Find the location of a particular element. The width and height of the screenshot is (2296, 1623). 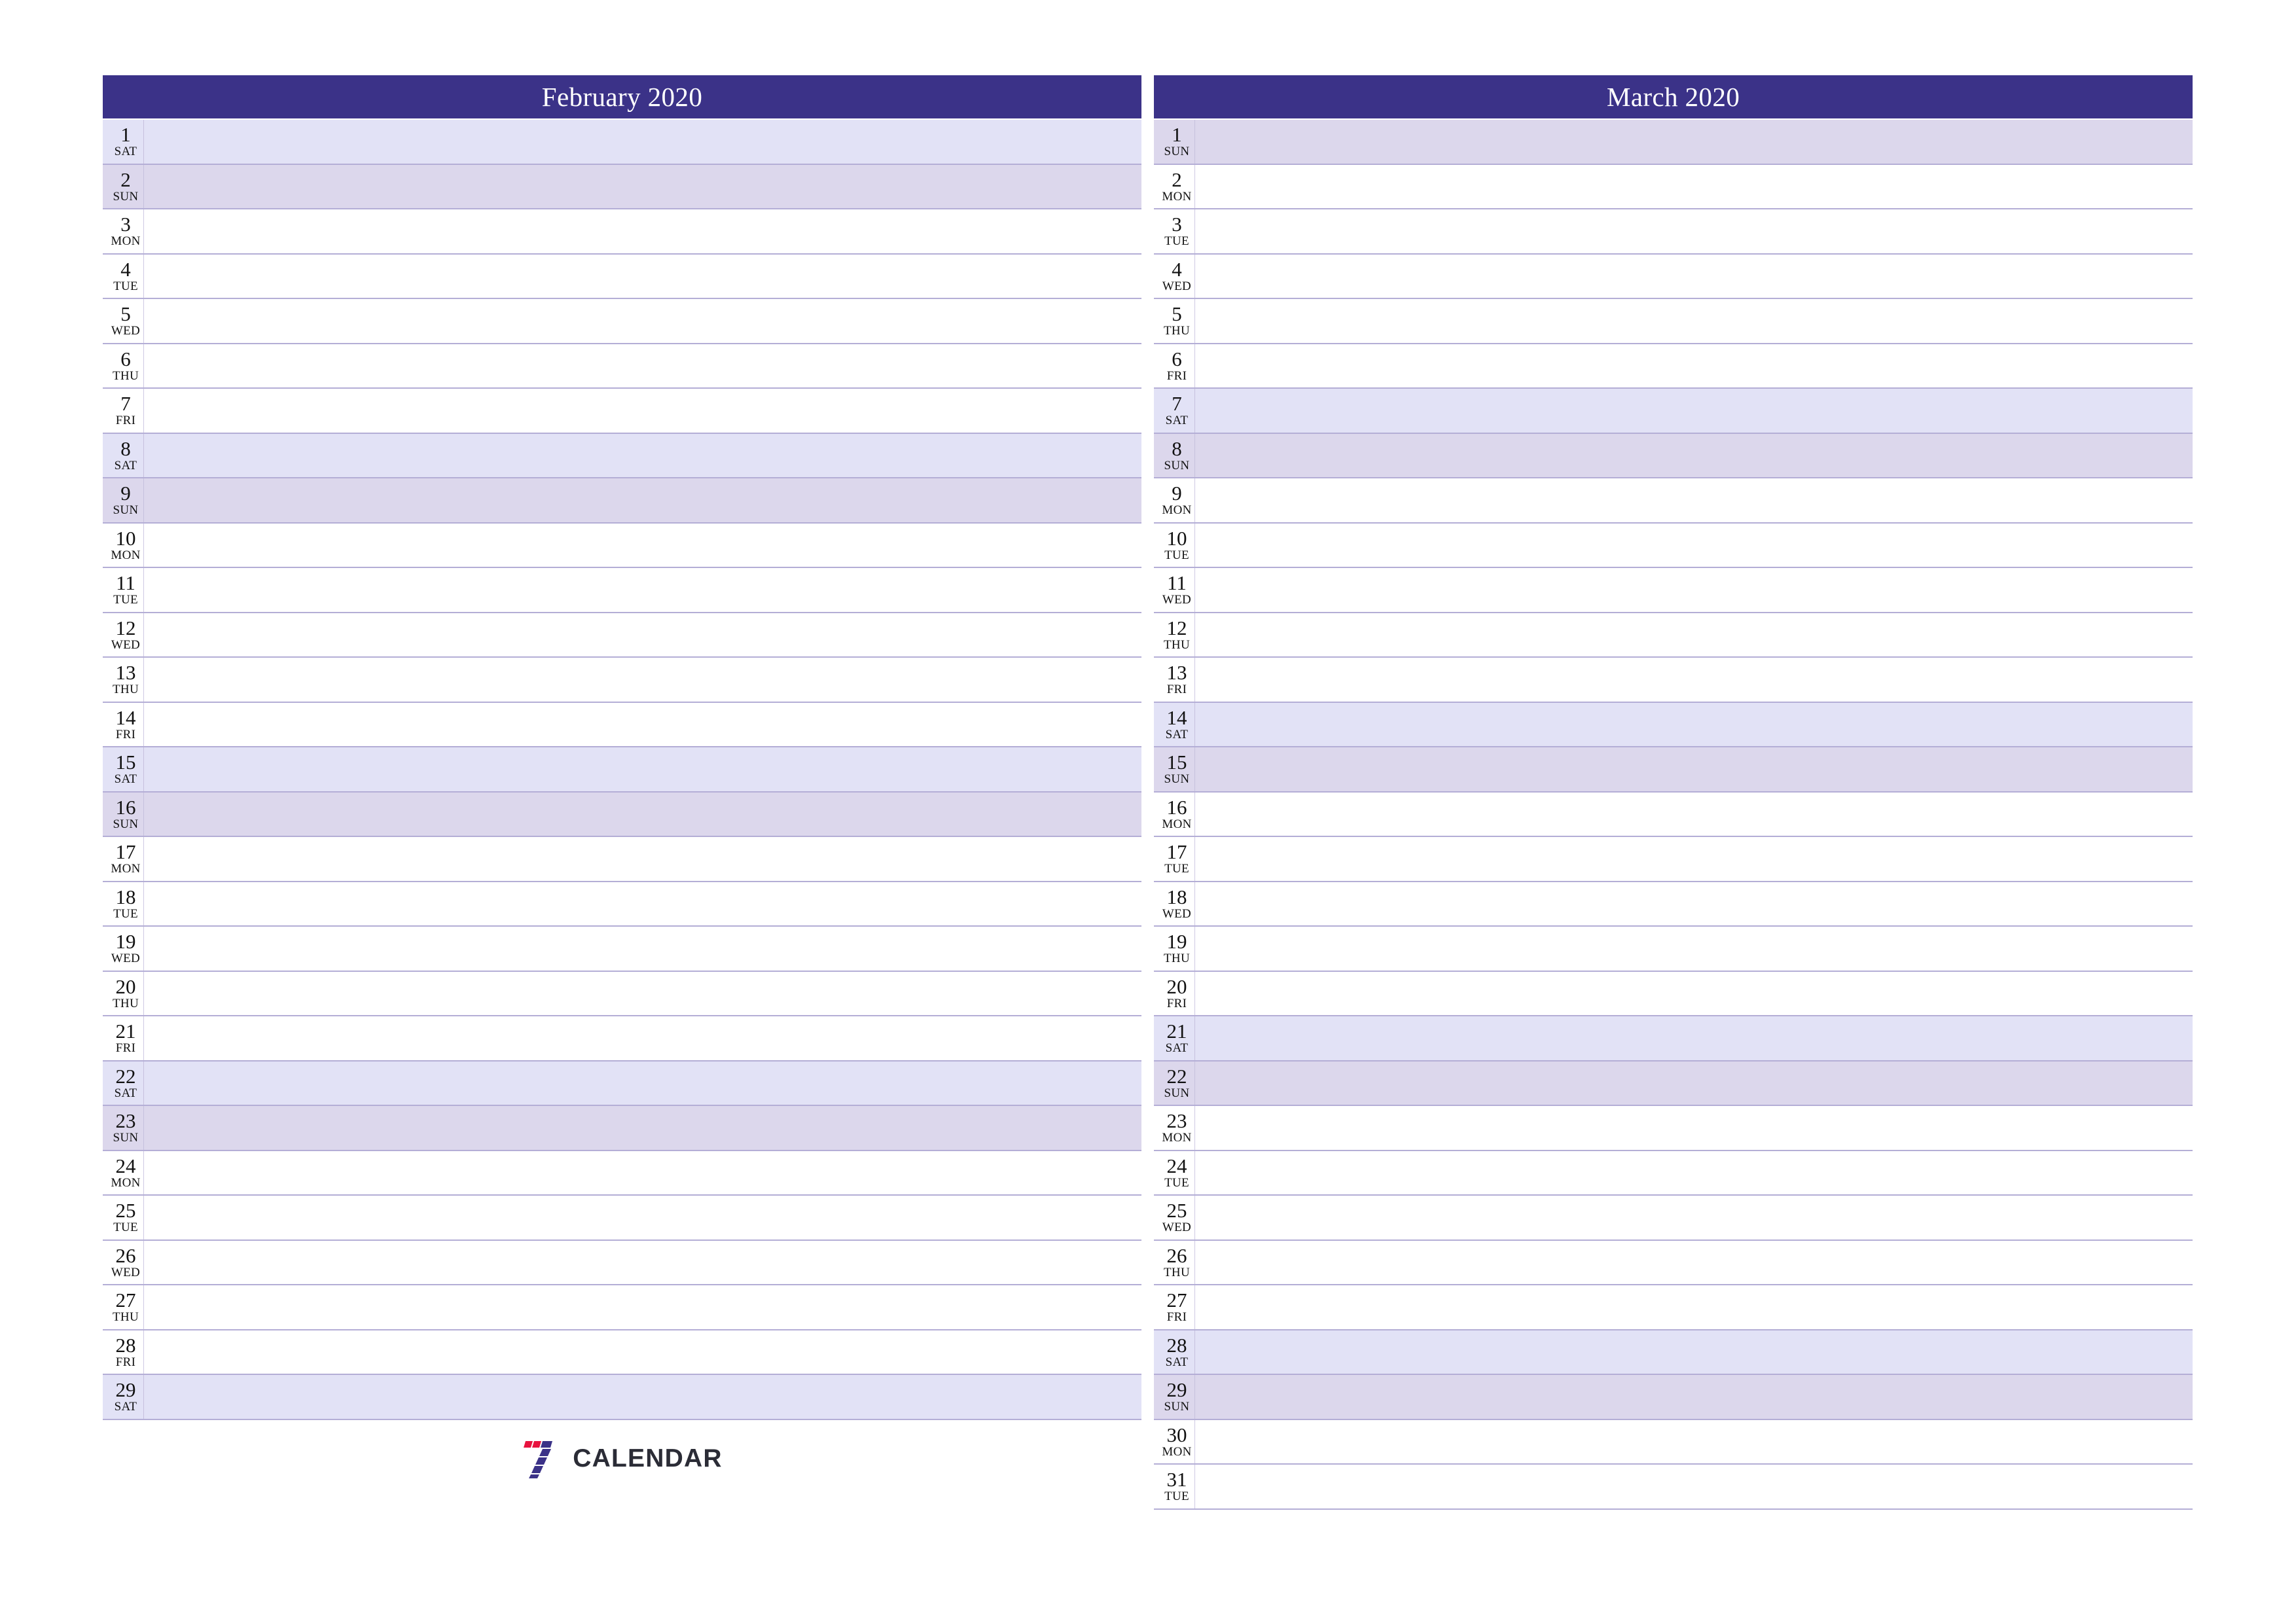

day-row: 23 SUN is located at coordinates (622, 1128).